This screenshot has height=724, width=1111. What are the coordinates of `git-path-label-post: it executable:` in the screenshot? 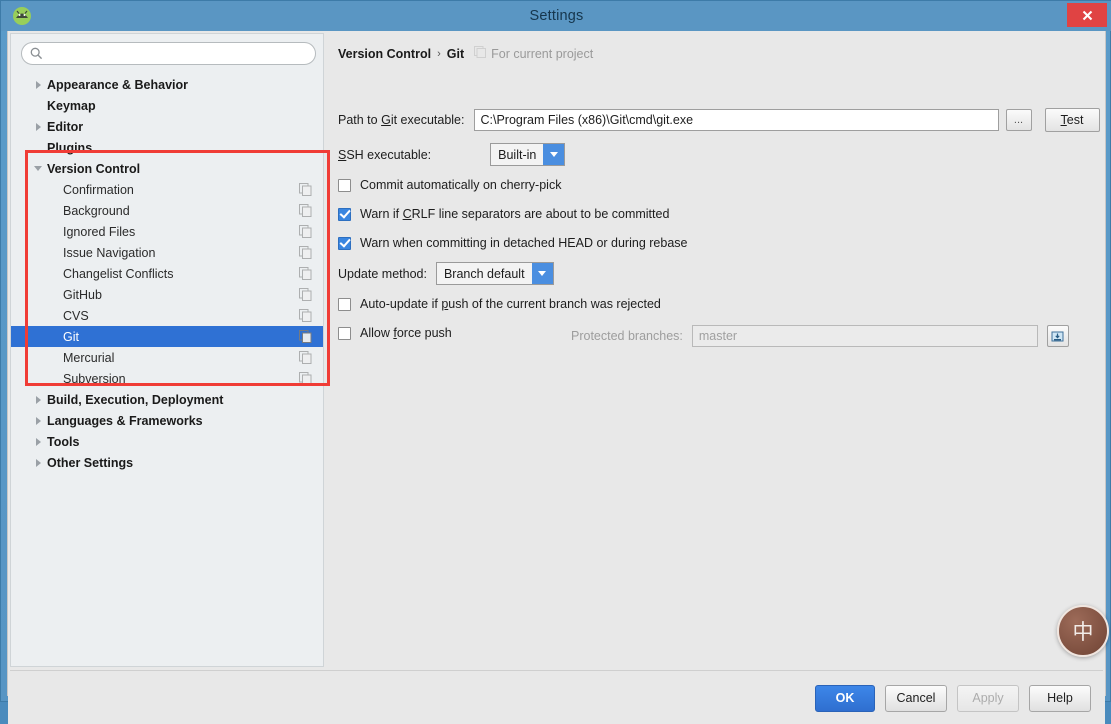 It's located at (427, 120).